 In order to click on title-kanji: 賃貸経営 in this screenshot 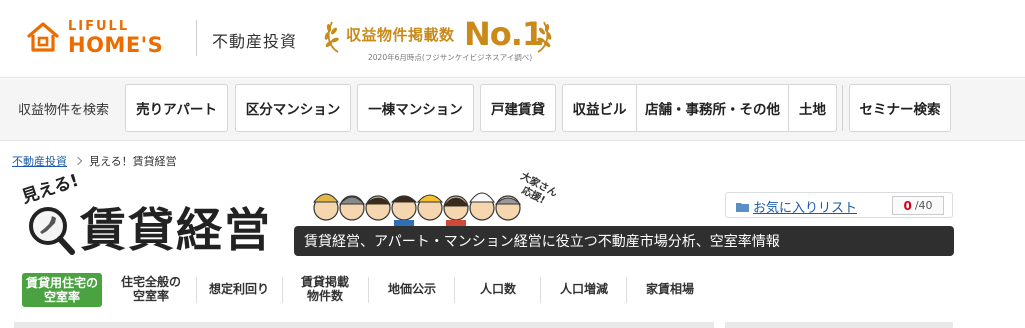, I will do `click(176, 230)`.